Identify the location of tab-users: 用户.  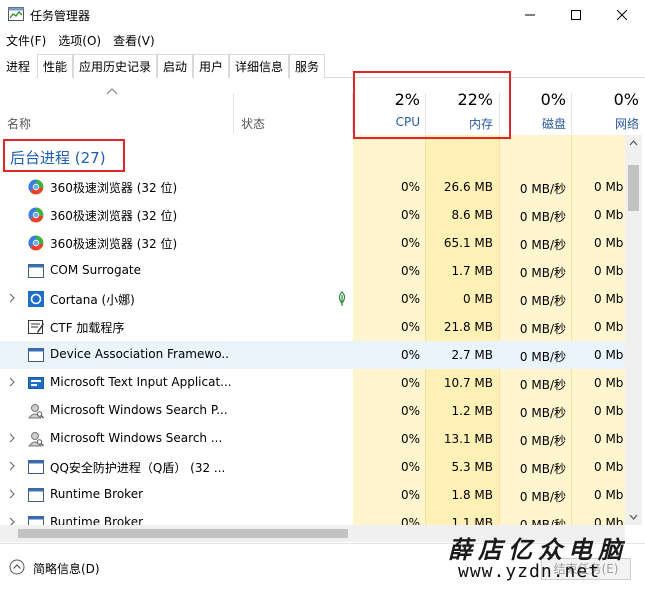
(211, 66).